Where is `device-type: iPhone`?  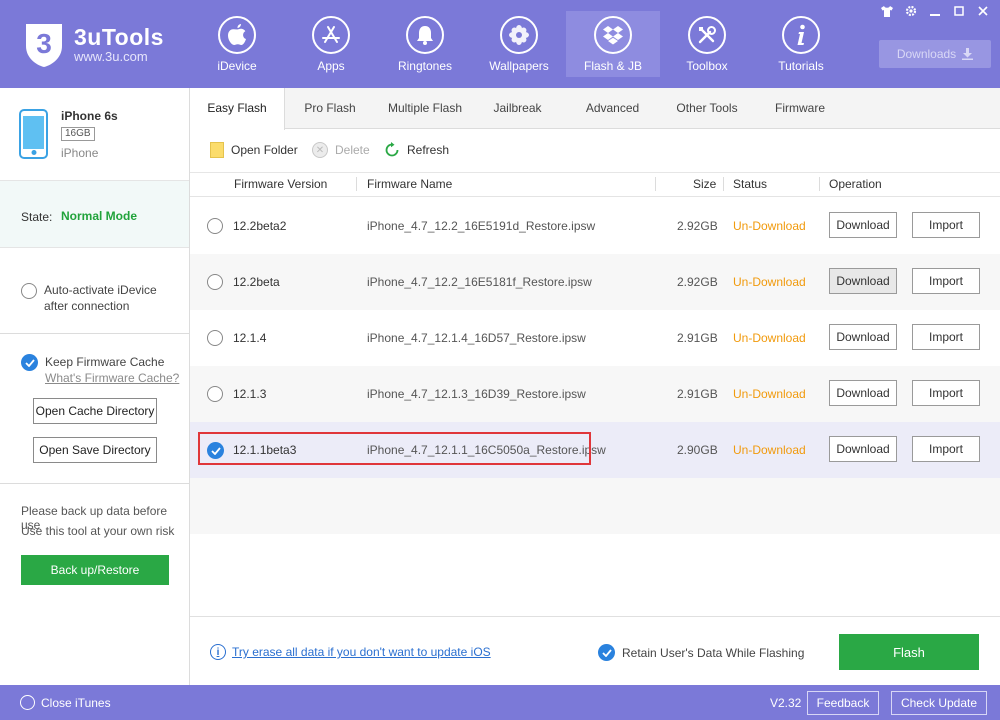
device-type: iPhone is located at coordinates (80, 153).